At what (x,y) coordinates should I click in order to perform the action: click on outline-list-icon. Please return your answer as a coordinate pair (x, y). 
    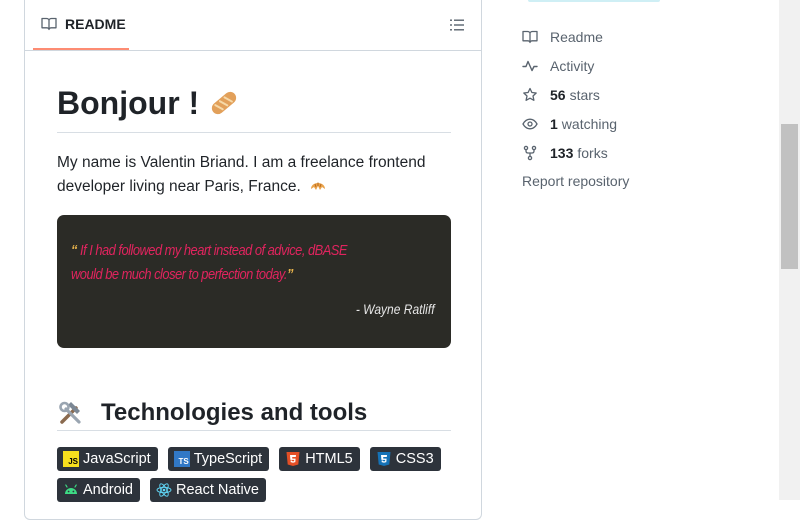
    Looking at the image, I should click on (457, 25).